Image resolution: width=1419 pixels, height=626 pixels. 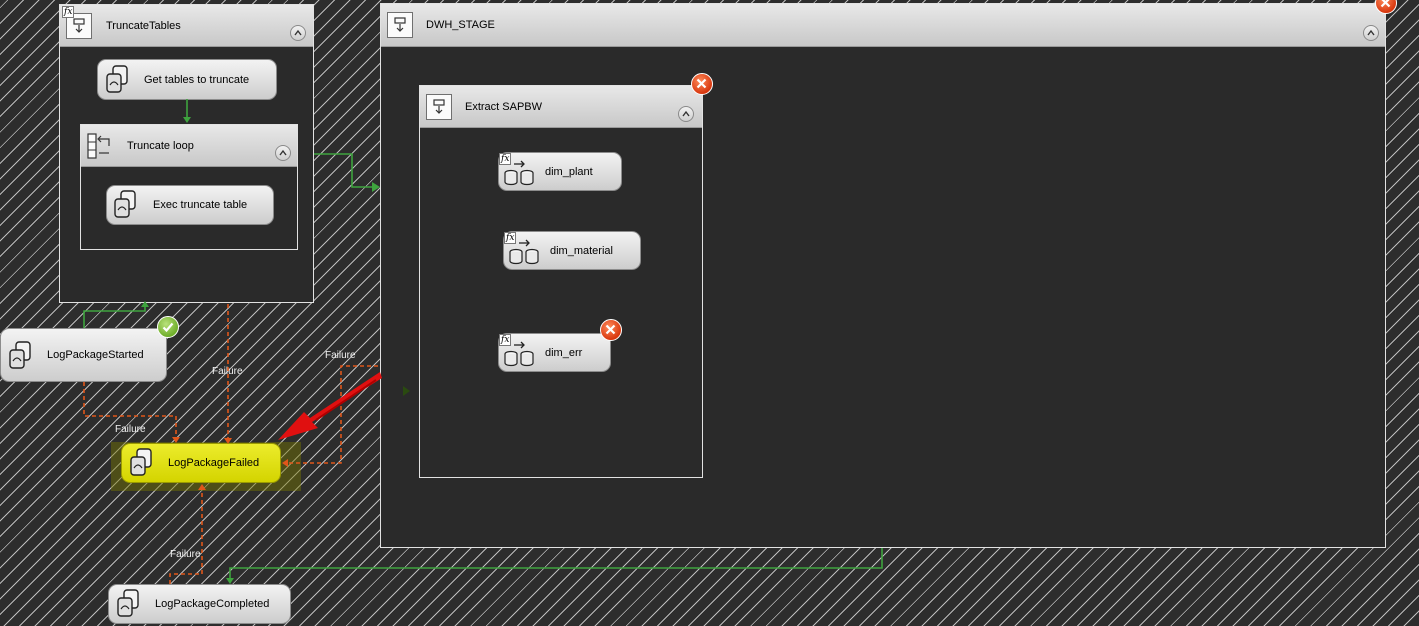 I want to click on container-header: Truncate loop, so click(x=189, y=146).